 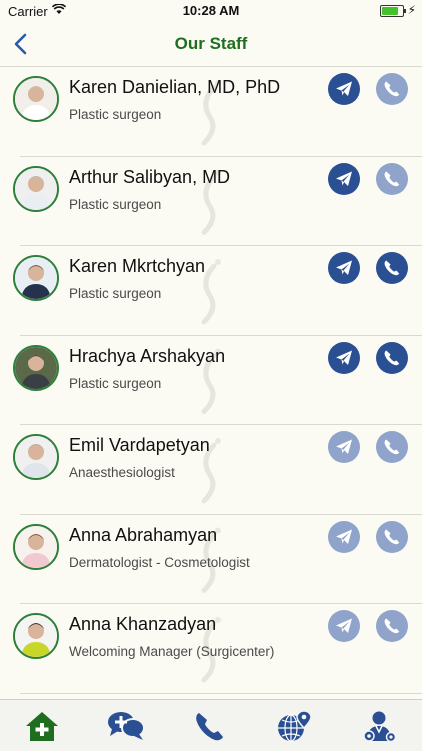 I want to click on chat-bubbles-icon, so click(x=126, y=726).